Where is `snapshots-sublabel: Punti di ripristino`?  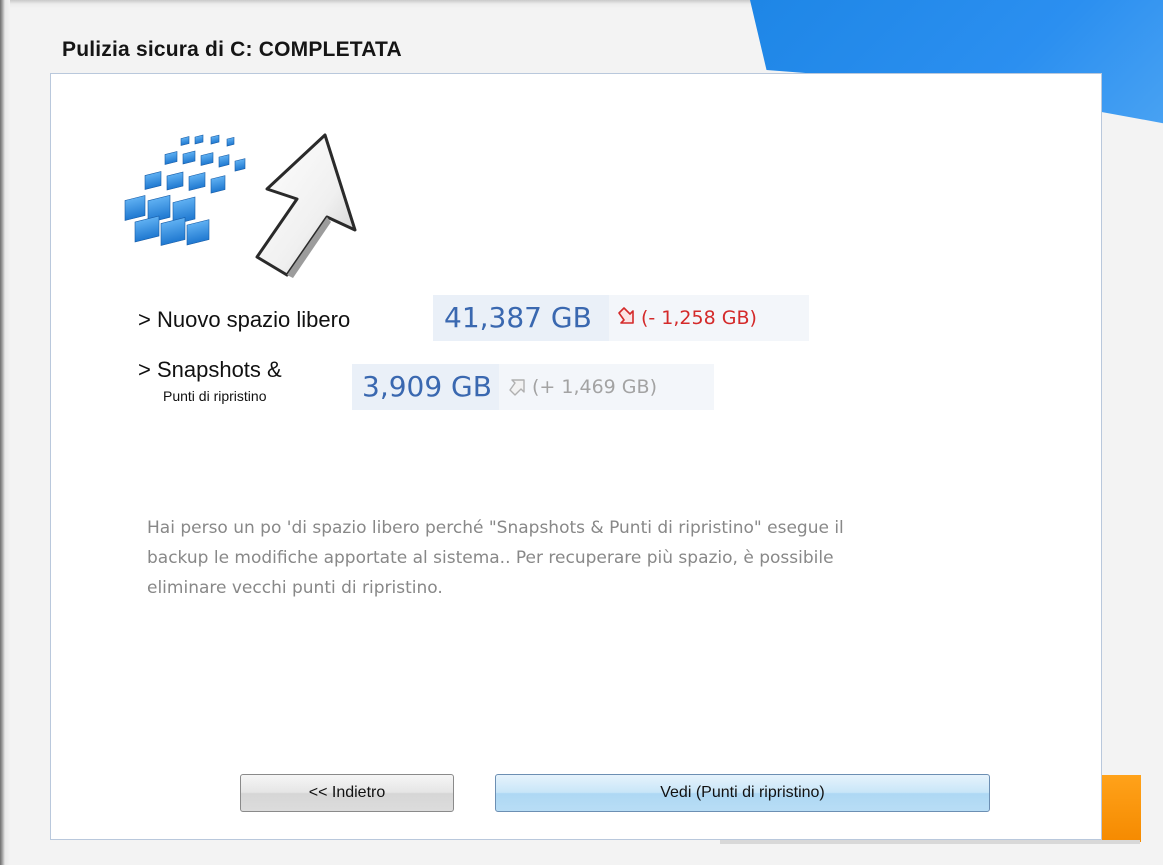 snapshots-sublabel: Punti di ripristino is located at coordinates (215, 396).